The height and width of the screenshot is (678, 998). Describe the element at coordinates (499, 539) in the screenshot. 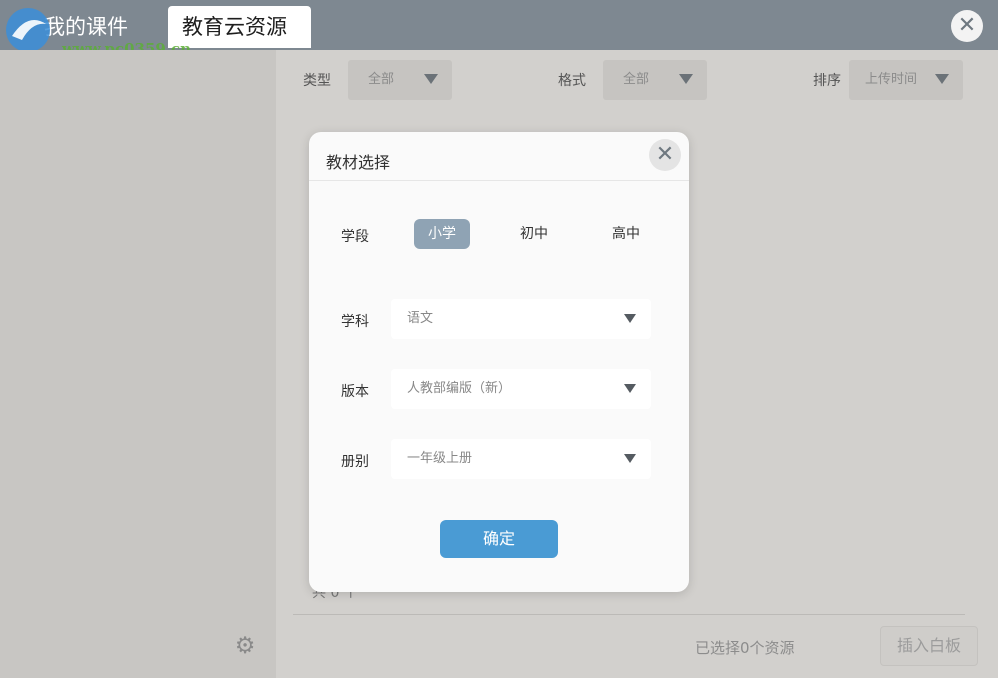

I see `confirm-button: 确定` at that location.